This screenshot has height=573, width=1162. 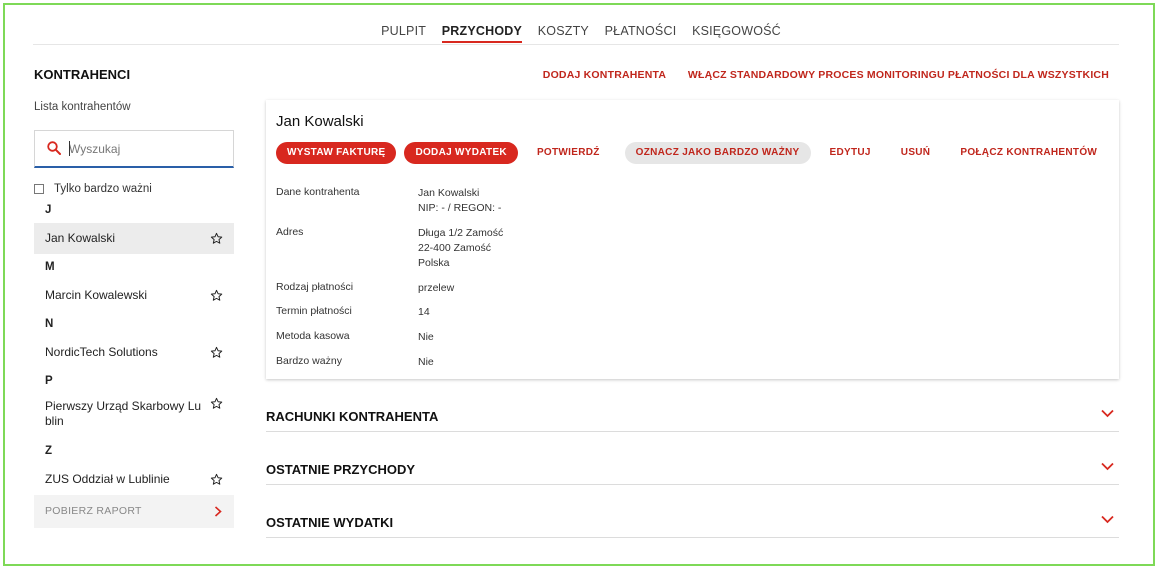 What do you see at coordinates (916, 153) in the screenshot?
I see `delete-button: USUŃ` at bounding box center [916, 153].